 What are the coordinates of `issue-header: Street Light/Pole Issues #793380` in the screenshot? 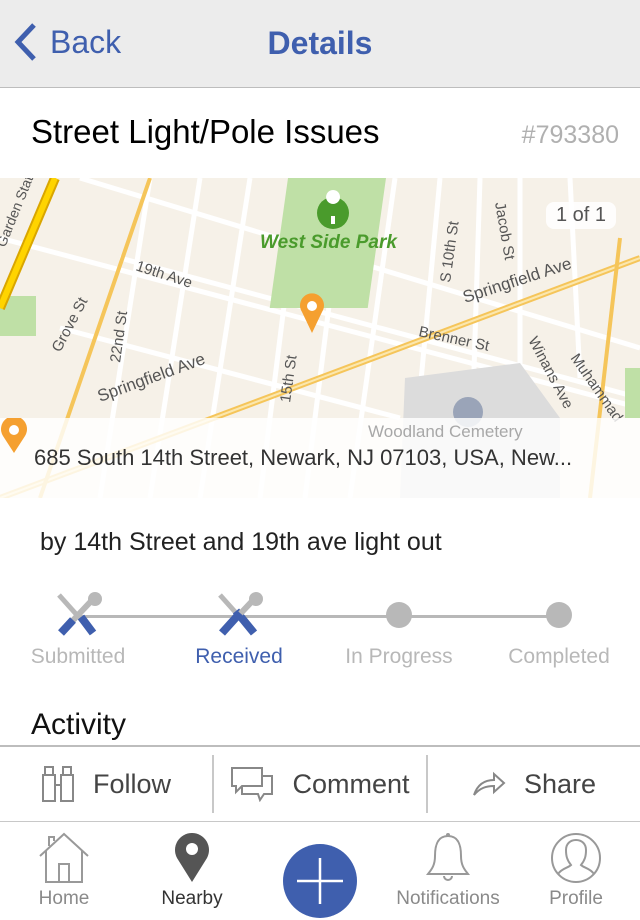 It's located at (320, 133).